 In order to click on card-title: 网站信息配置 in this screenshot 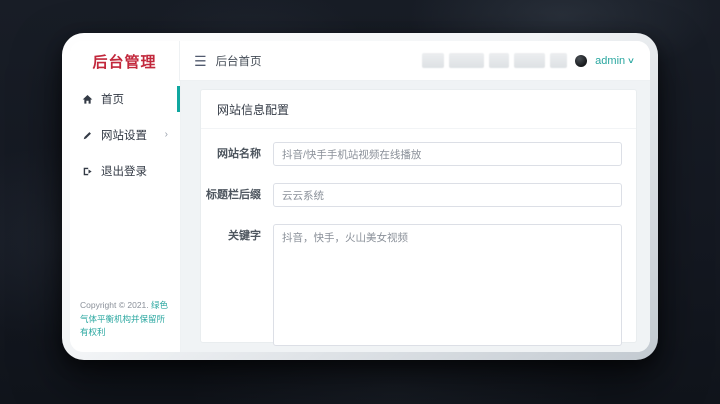, I will do `click(418, 109)`.